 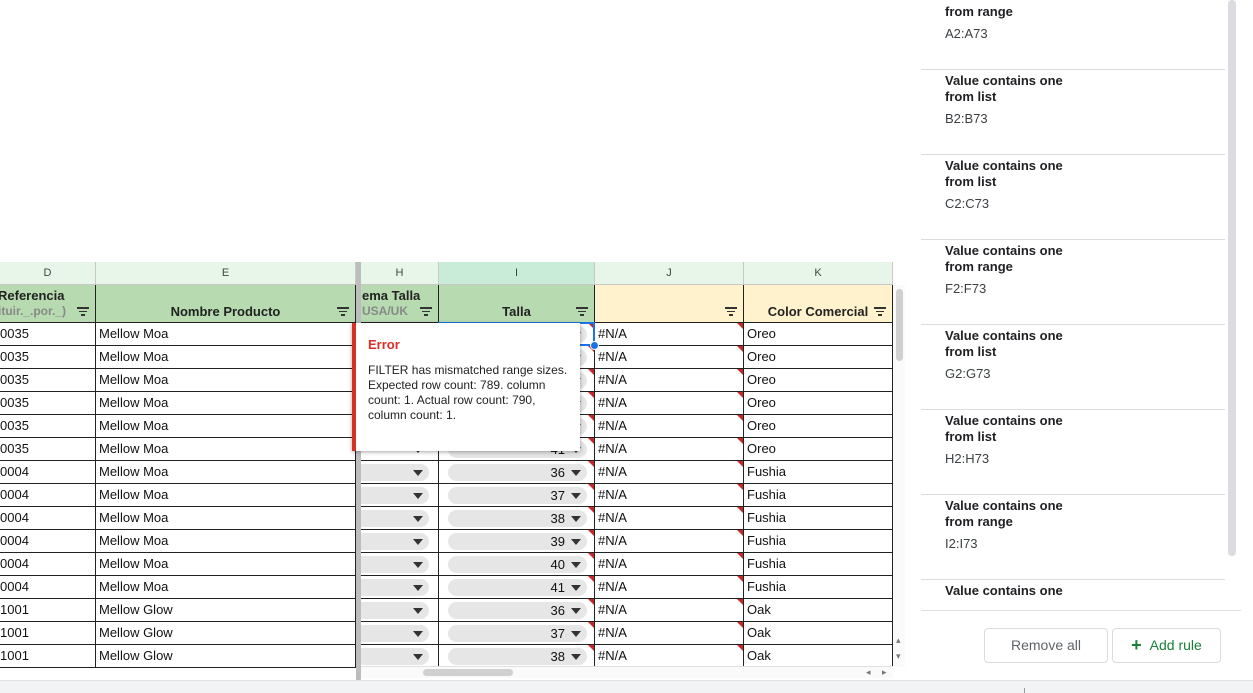 I want to click on dropdown-chip: 38, so click(x=517, y=656).